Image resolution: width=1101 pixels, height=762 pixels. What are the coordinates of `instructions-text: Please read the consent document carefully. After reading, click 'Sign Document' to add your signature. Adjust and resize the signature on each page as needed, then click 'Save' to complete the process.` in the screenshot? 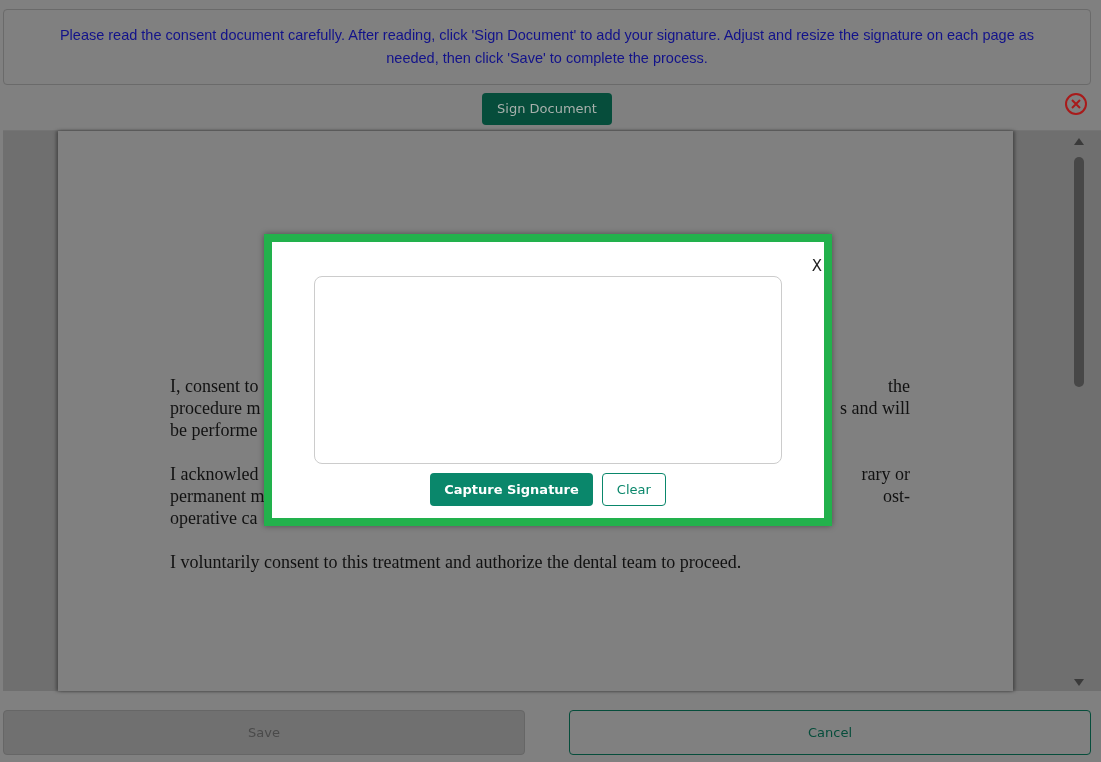 It's located at (547, 47).